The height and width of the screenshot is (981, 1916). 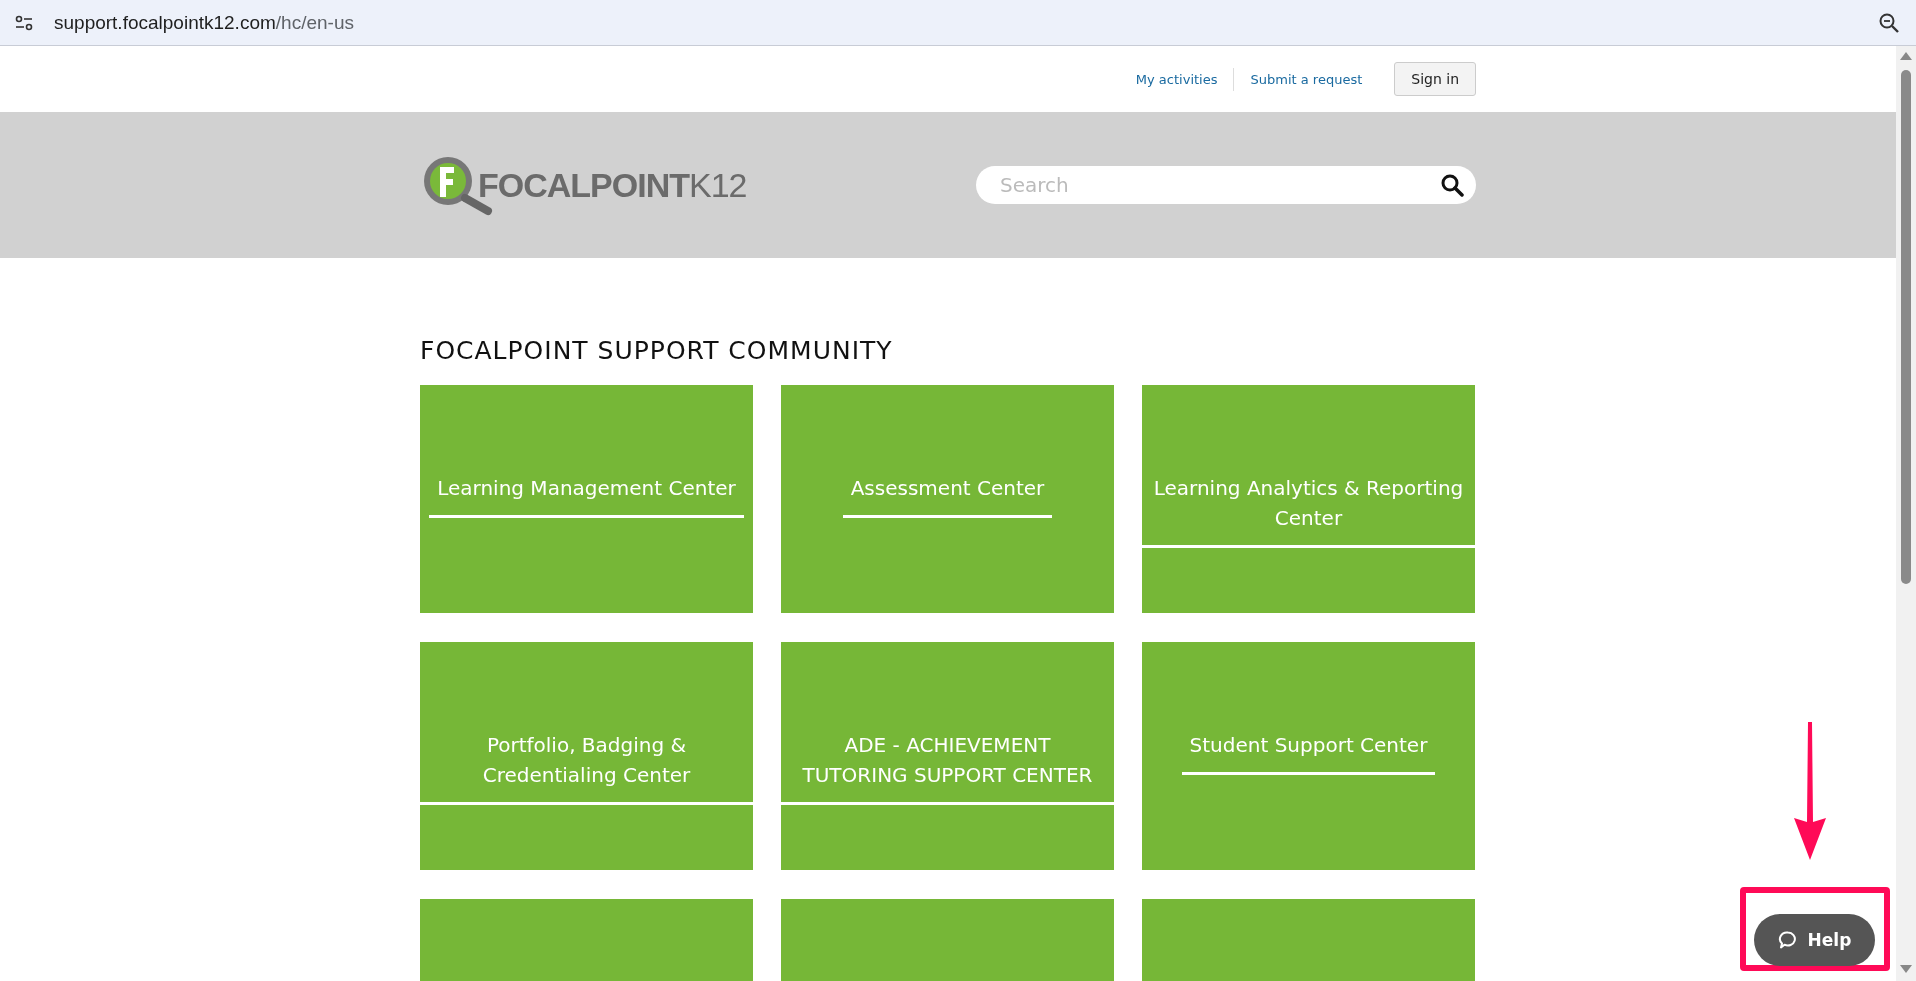 I want to click on scrollbar, so click(x=1906, y=513).